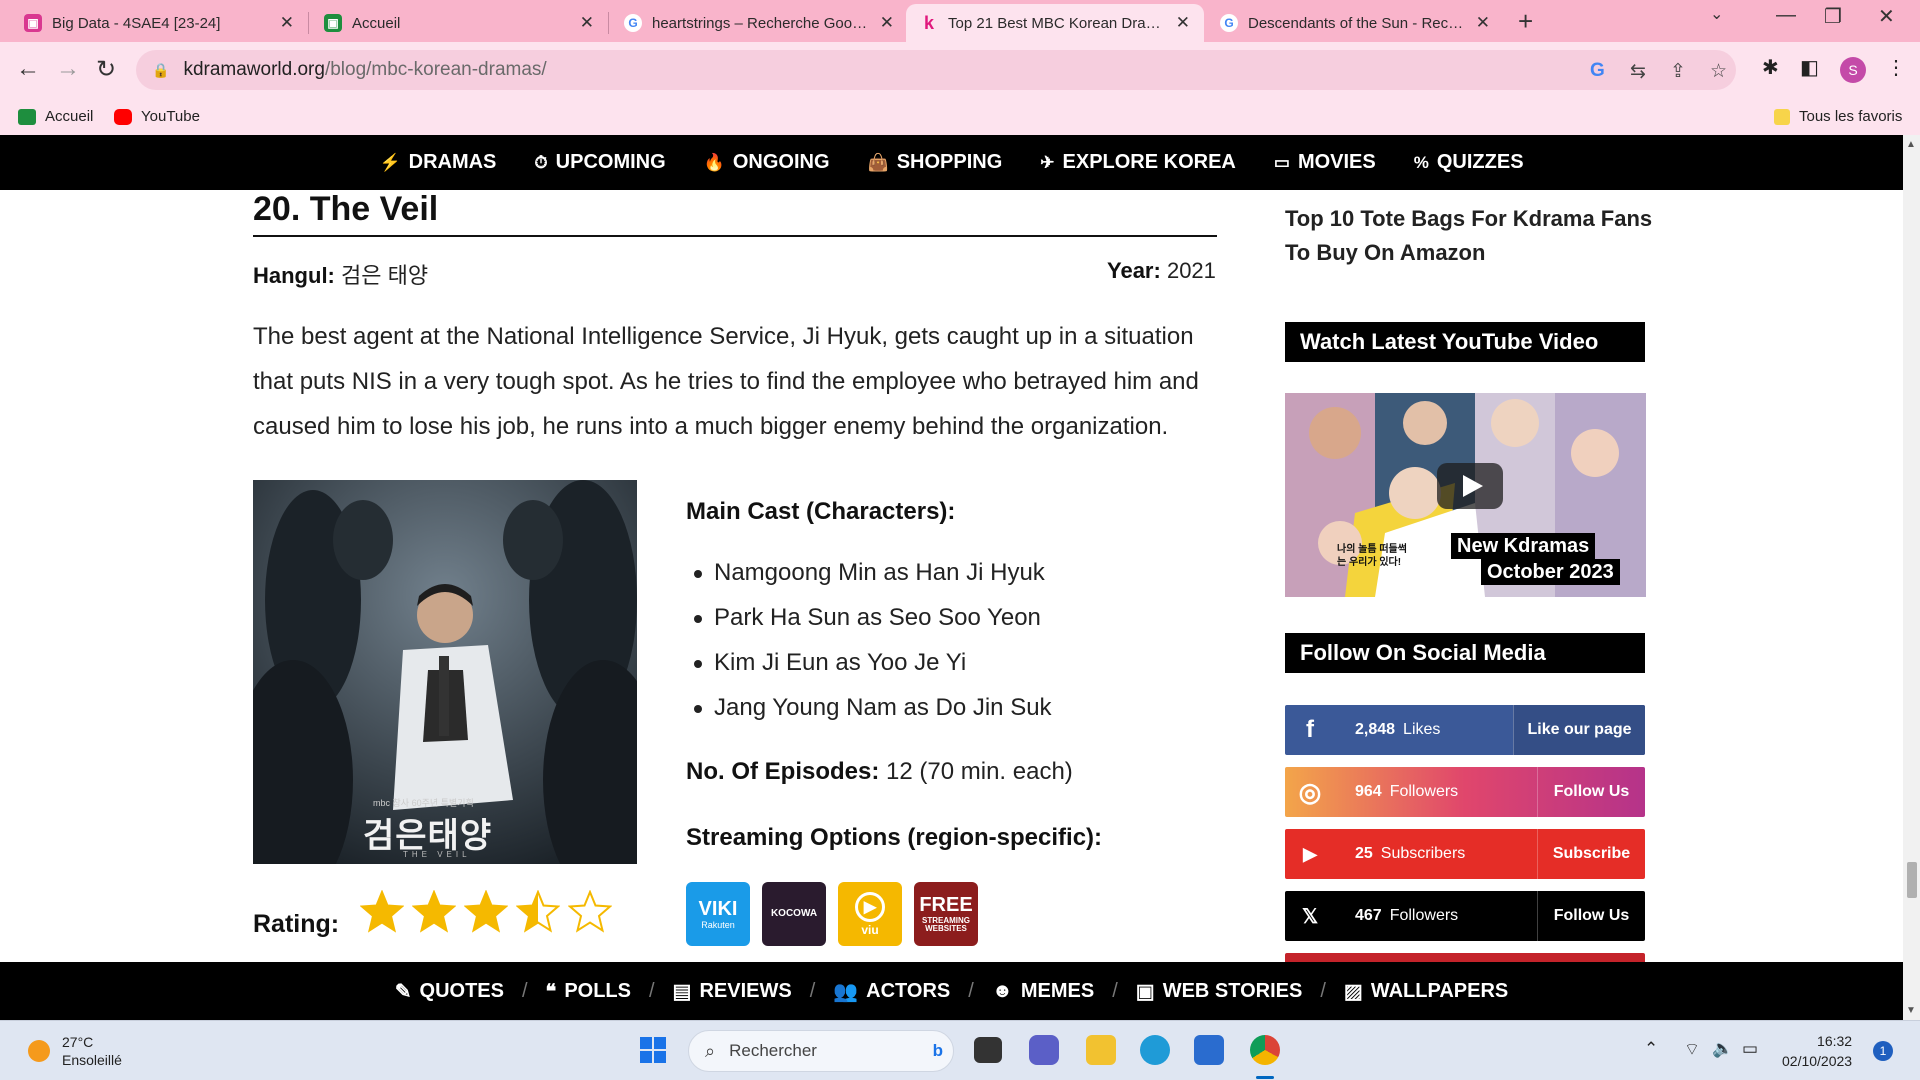 Image resolution: width=1920 pixels, height=1080 pixels. Describe the element at coordinates (28, 69) in the screenshot. I see `back-icon: ←` at that location.